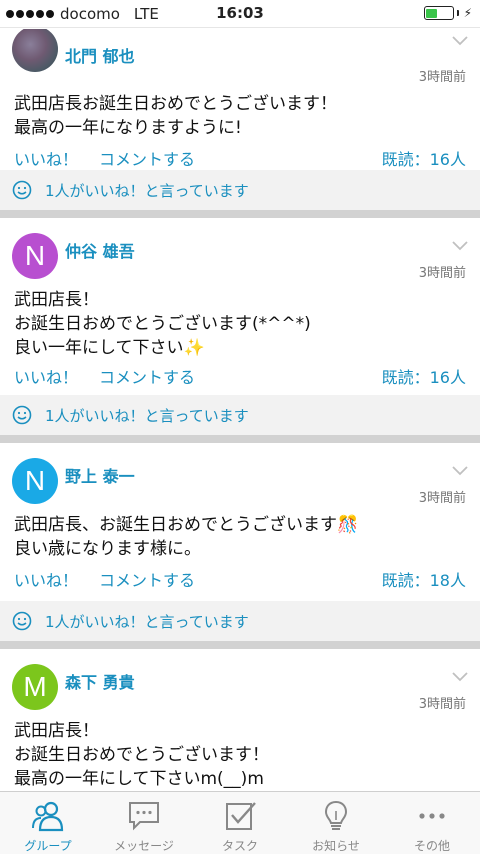 The width and height of the screenshot is (480, 855). I want to click on battery-icon, so click(438, 13).